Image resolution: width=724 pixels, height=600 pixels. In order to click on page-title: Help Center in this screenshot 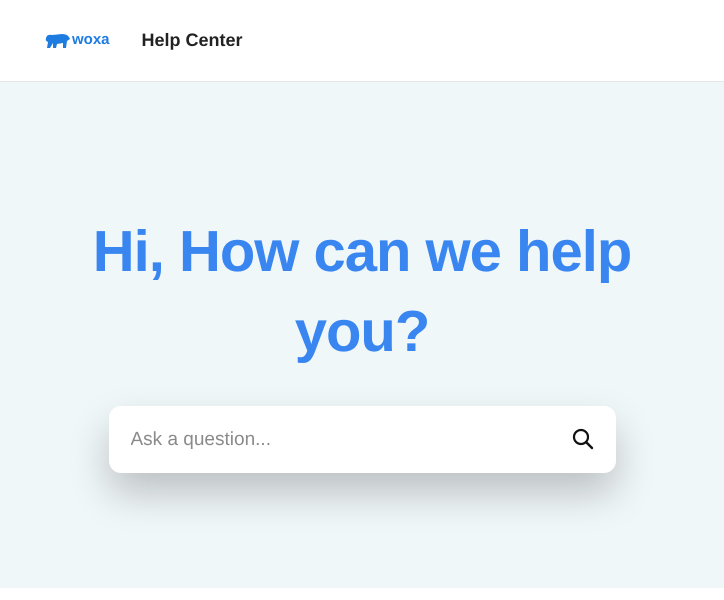, I will do `click(192, 40)`.